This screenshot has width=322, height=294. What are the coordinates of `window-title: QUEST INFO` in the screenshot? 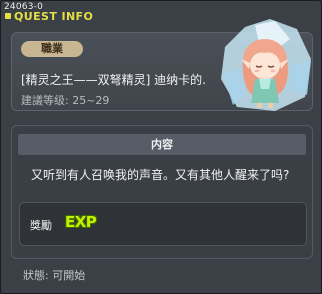 It's located at (54, 16).